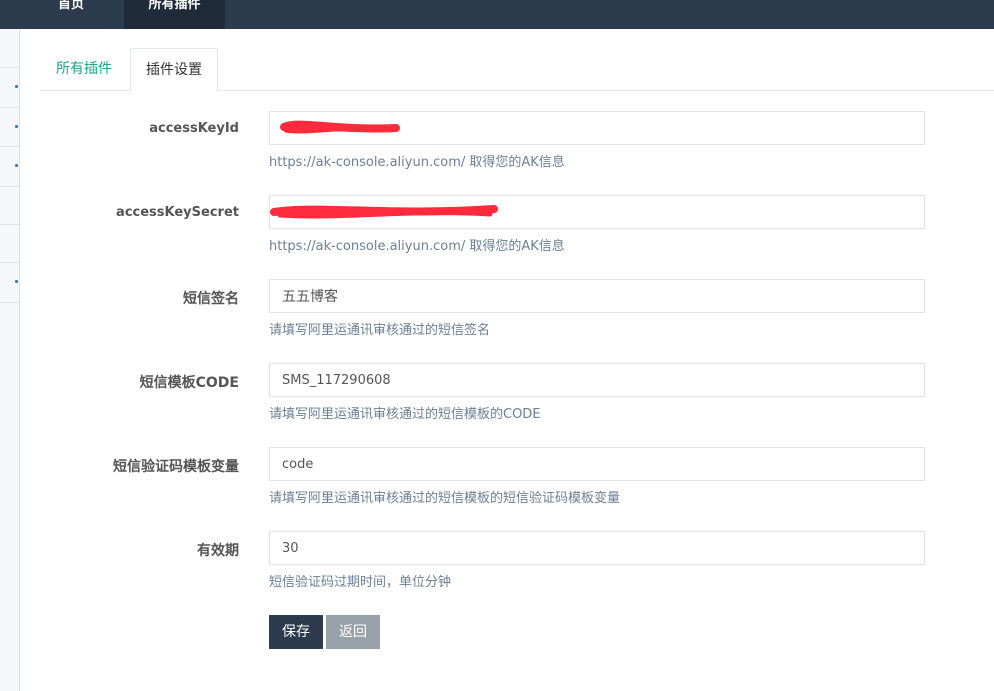 The height and width of the screenshot is (691, 994). Describe the element at coordinates (177, 212) in the screenshot. I see `access-key-secret-label: accessKeySecret` at that location.